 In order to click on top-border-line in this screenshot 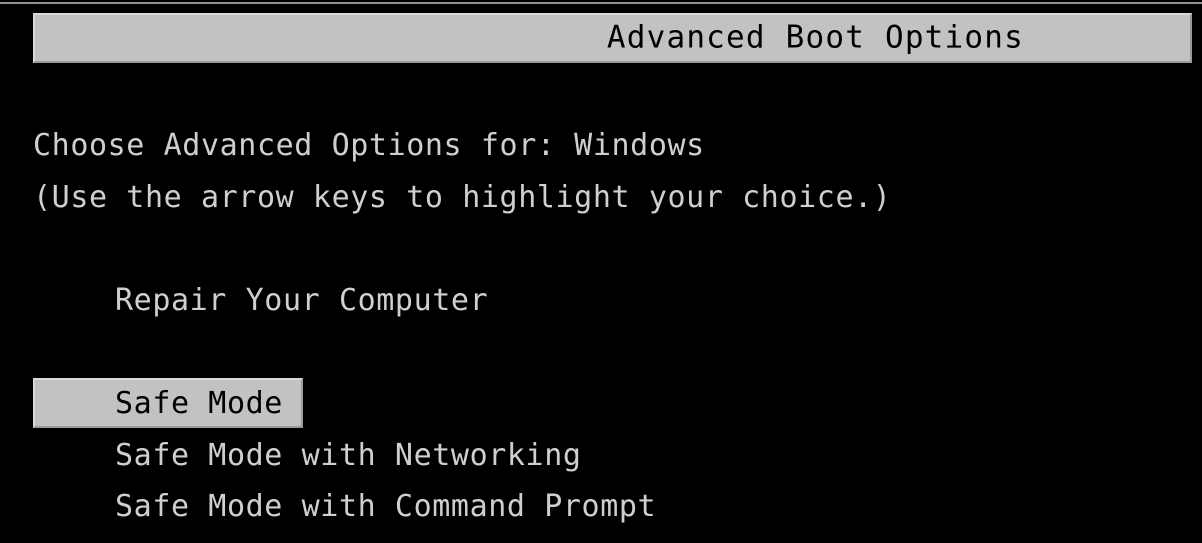, I will do `click(601, 3)`.